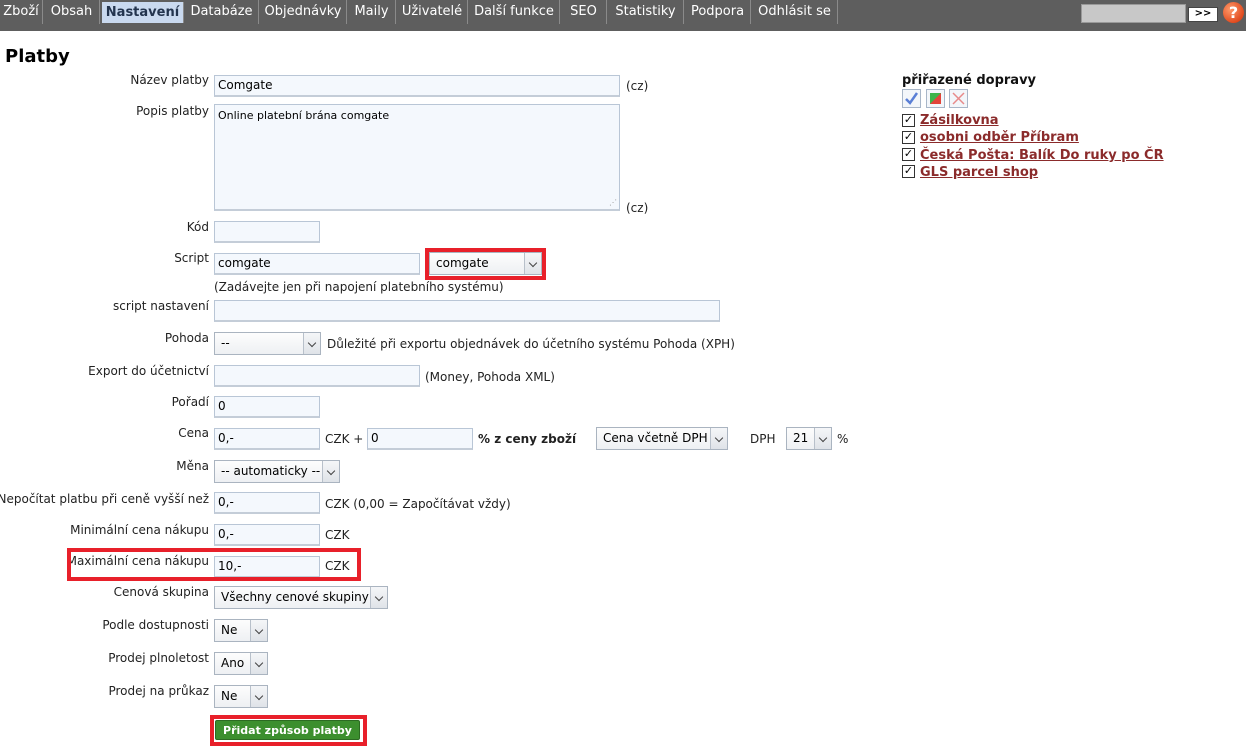  What do you see at coordinates (467, 311) in the screenshot?
I see `script-nastaveni-input` at bounding box center [467, 311].